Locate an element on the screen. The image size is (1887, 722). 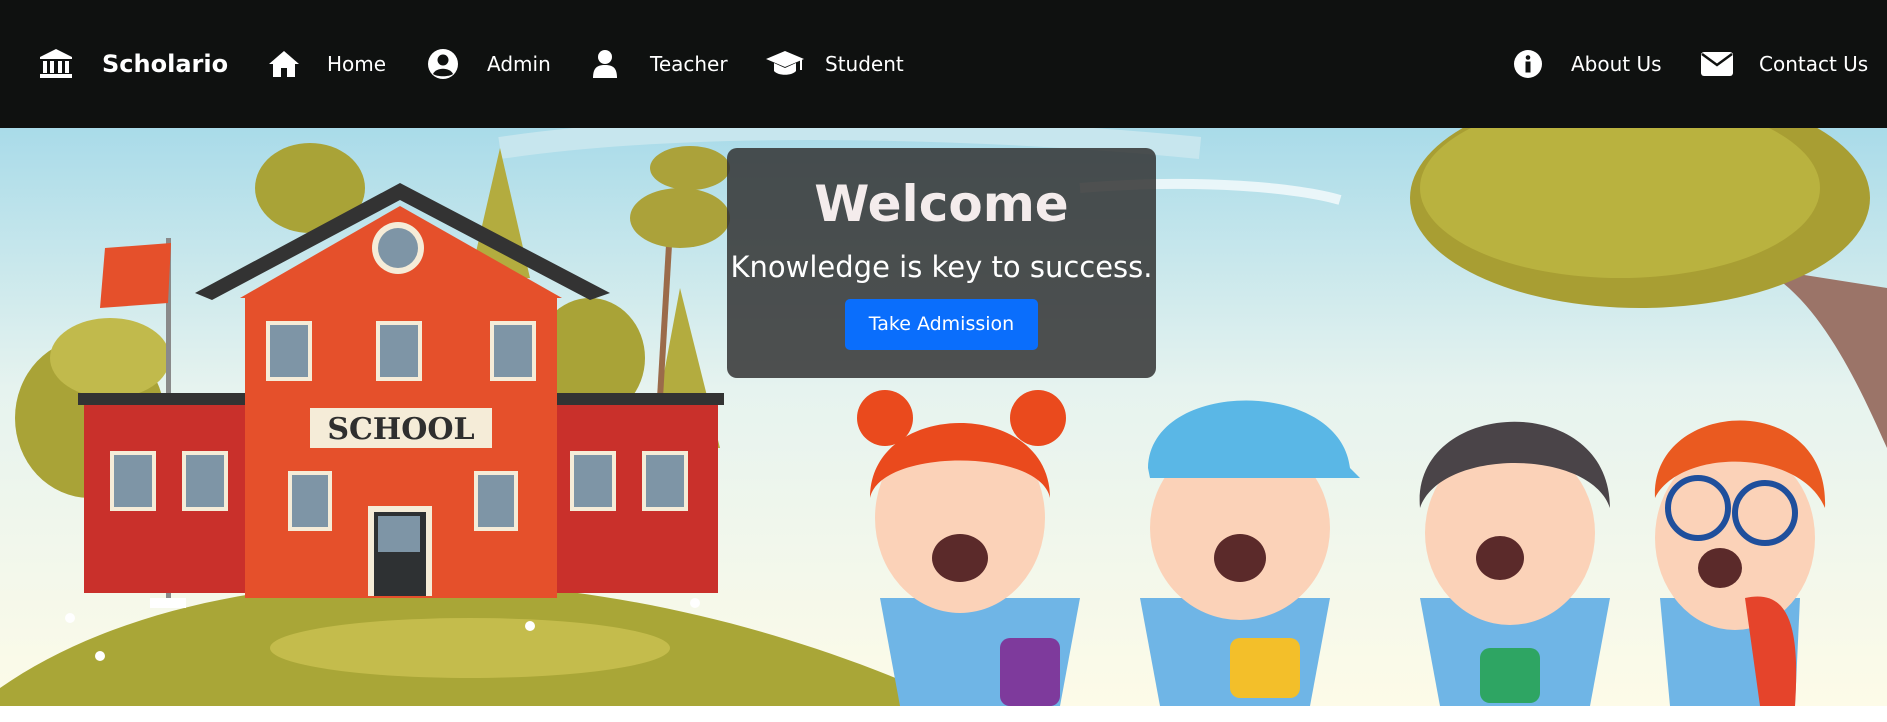
welcome-title: Welcome is located at coordinates (941, 204).